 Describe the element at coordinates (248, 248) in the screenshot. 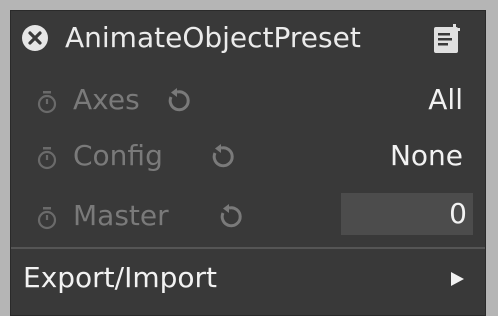

I see `divider` at that location.